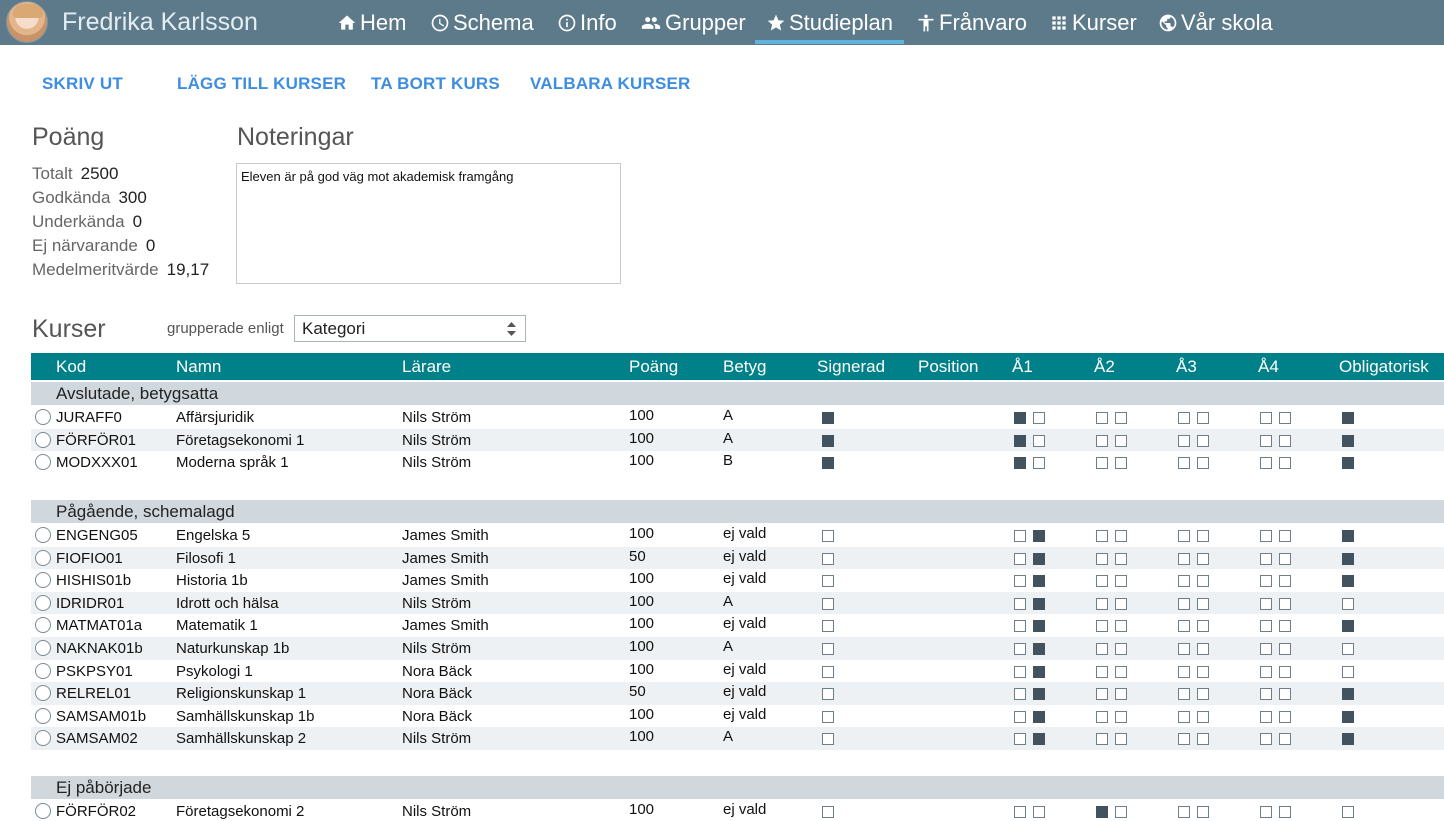 This screenshot has height=821, width=1444. I want to click on column-header-code: Kod, so click(71, 367).